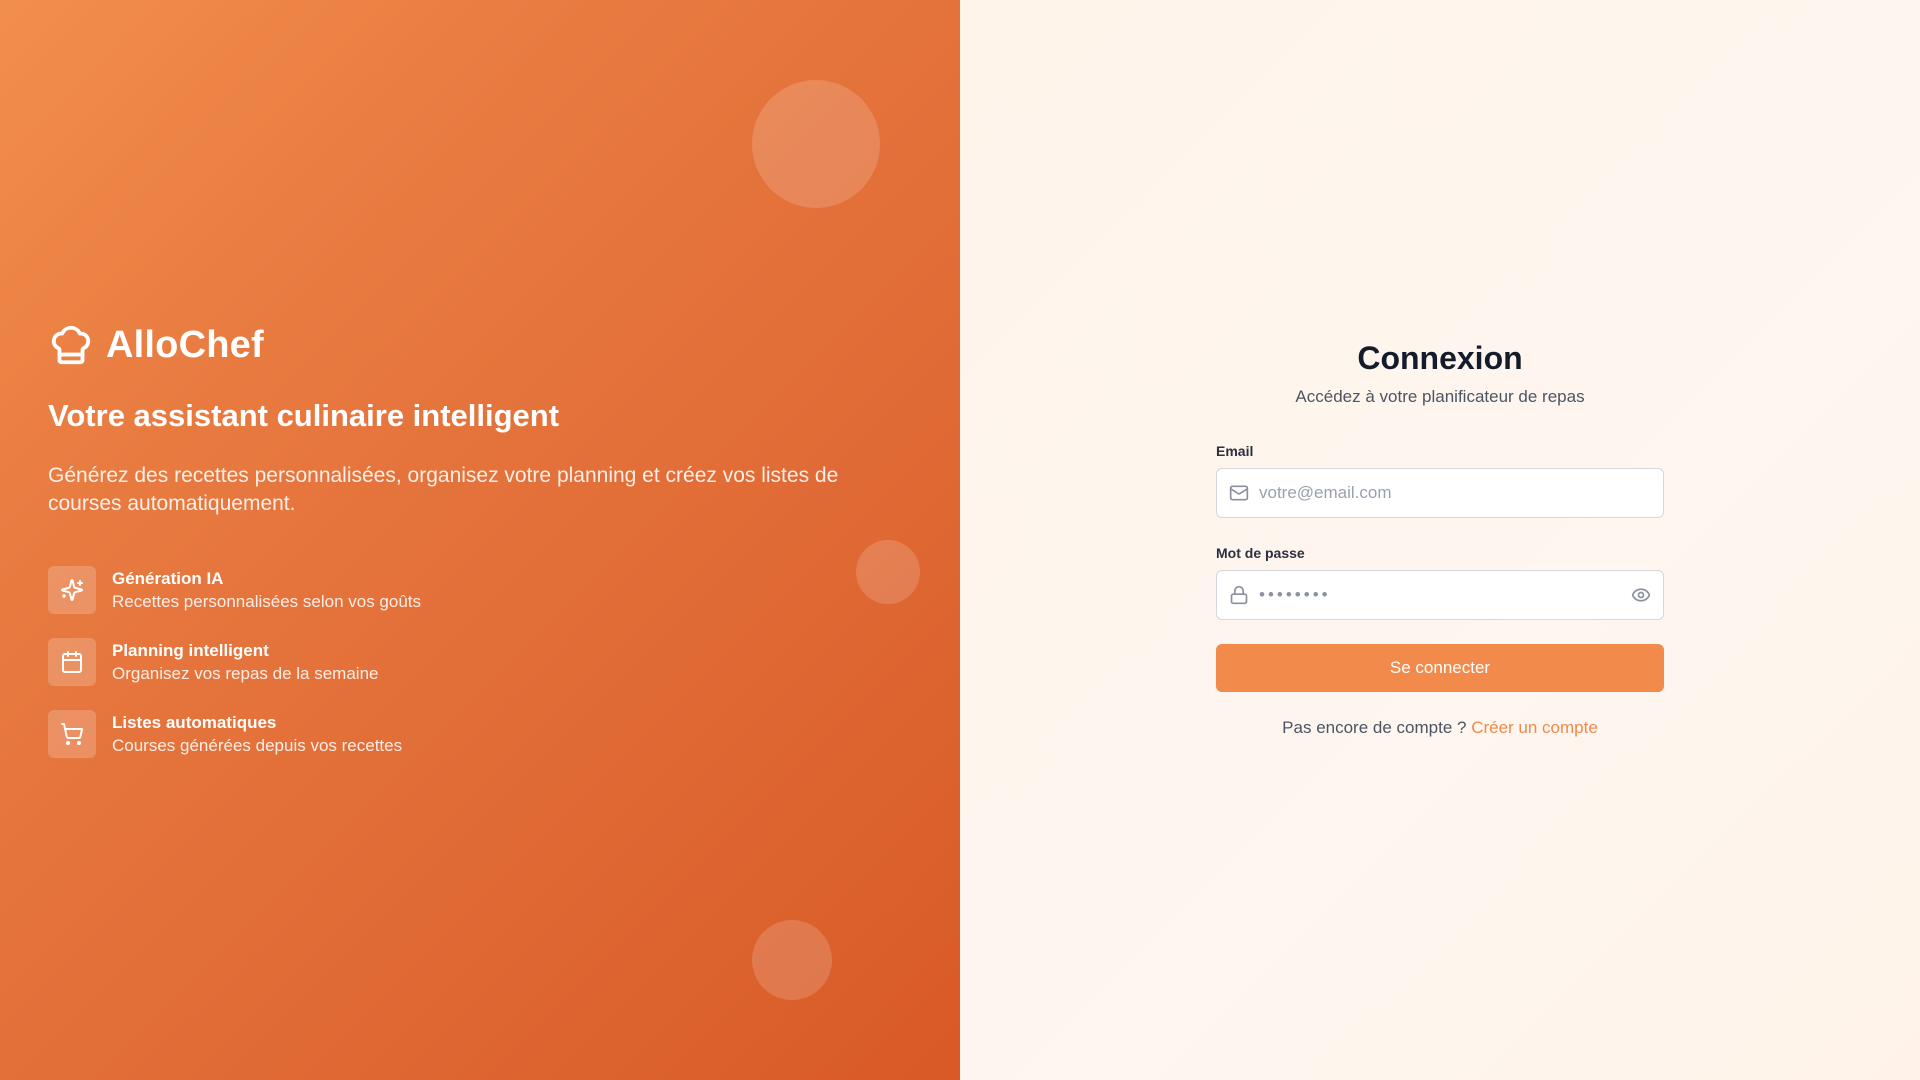  I want to click on password-input, so click(1439, 595).